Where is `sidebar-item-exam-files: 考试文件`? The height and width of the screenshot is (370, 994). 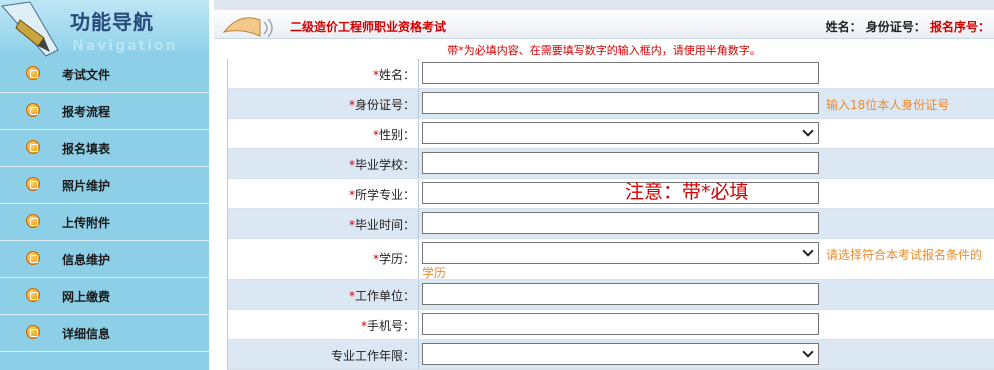 sidebar-item-exam-files: 考试文件 is located at coordinates (104, 74).